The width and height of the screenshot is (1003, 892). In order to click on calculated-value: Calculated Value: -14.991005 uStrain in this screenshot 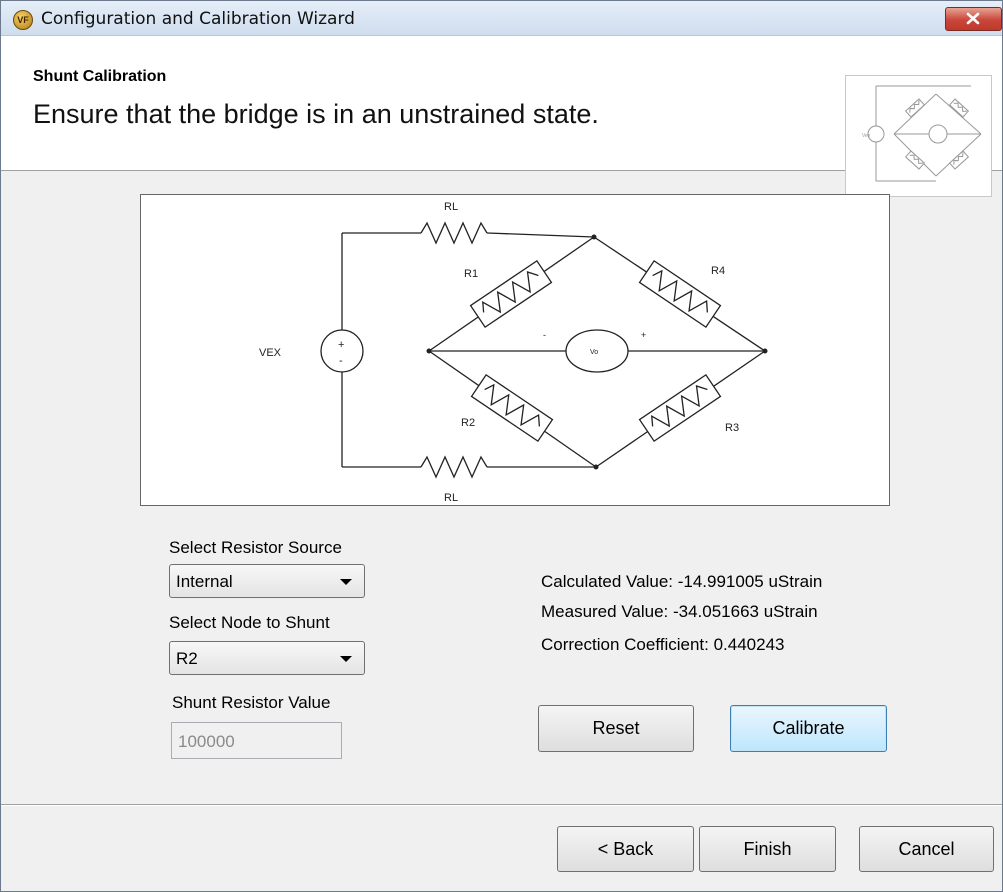, I will do `click(682, 581)`.